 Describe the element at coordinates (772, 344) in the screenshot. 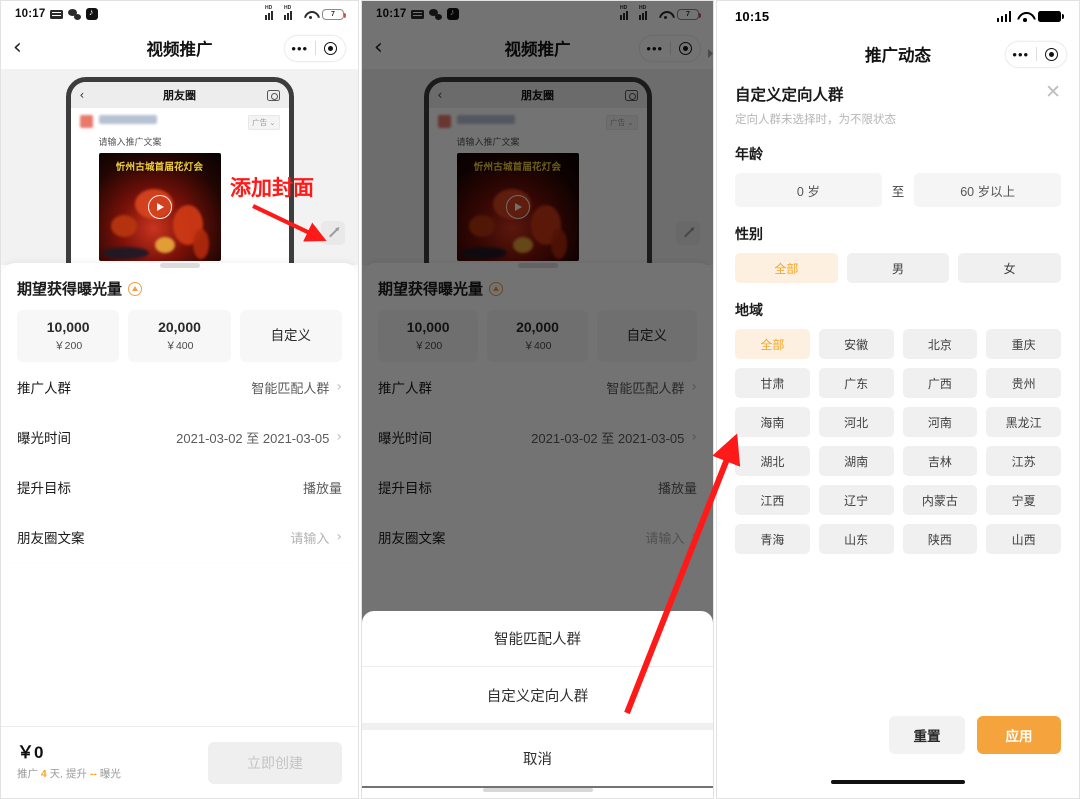

I see `region-option-0: 全部` at that location.